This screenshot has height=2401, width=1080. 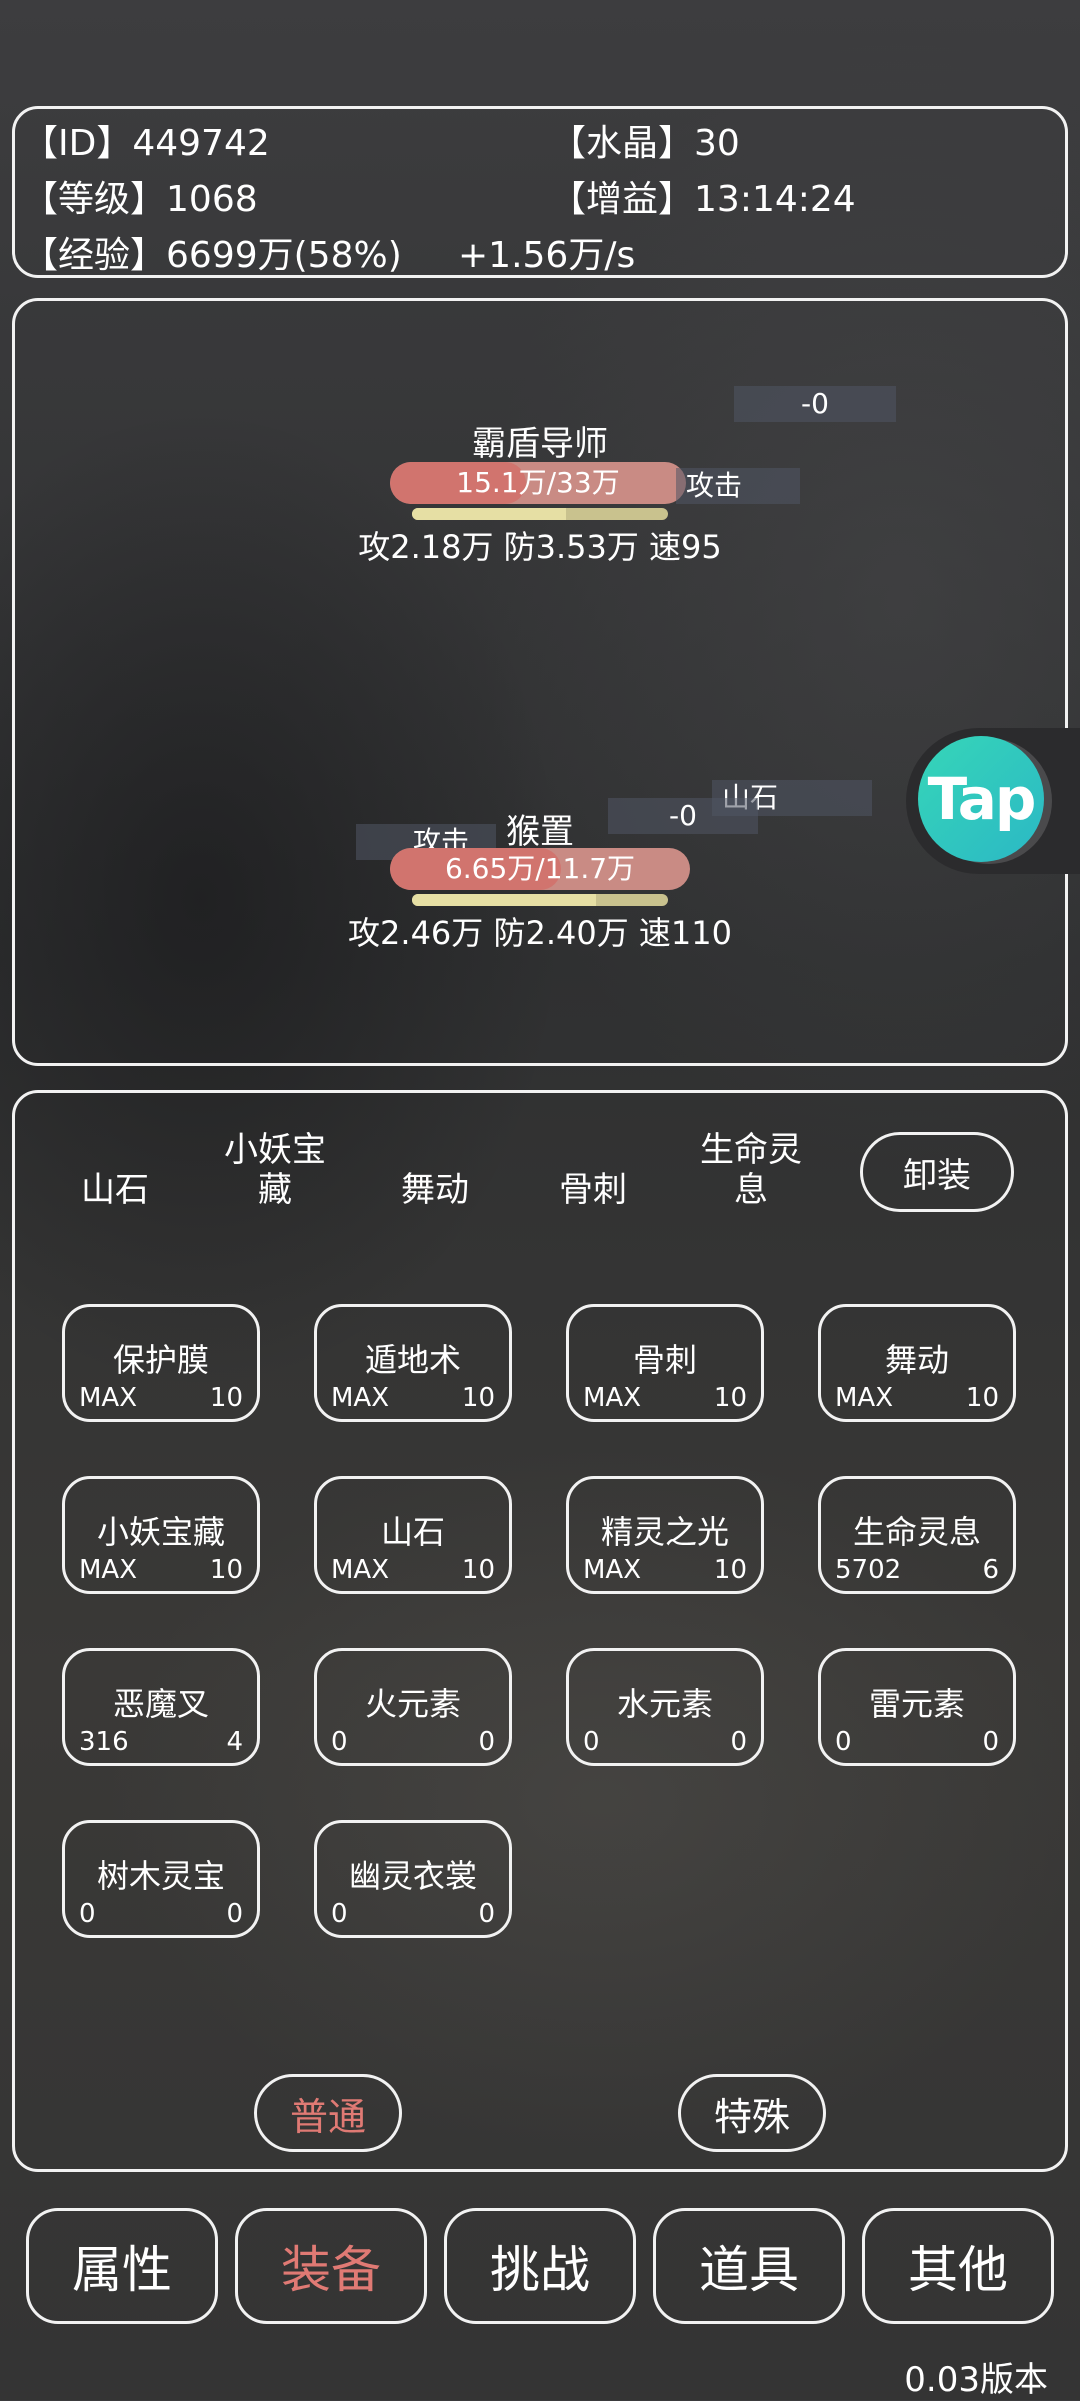 I want to click on skill-card: 保护膜 MAX 10, so click(x=161, y=1363).